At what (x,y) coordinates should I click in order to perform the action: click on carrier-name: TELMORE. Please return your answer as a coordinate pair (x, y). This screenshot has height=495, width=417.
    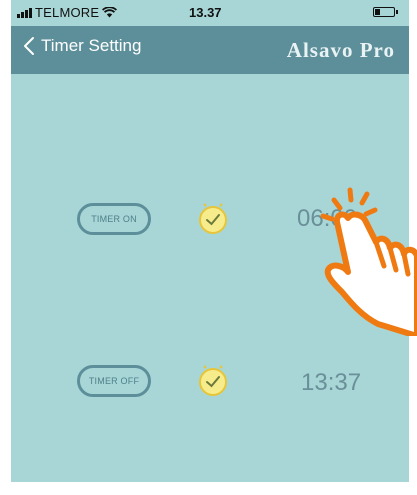
    Looking at the image, I should click on (67, 12).